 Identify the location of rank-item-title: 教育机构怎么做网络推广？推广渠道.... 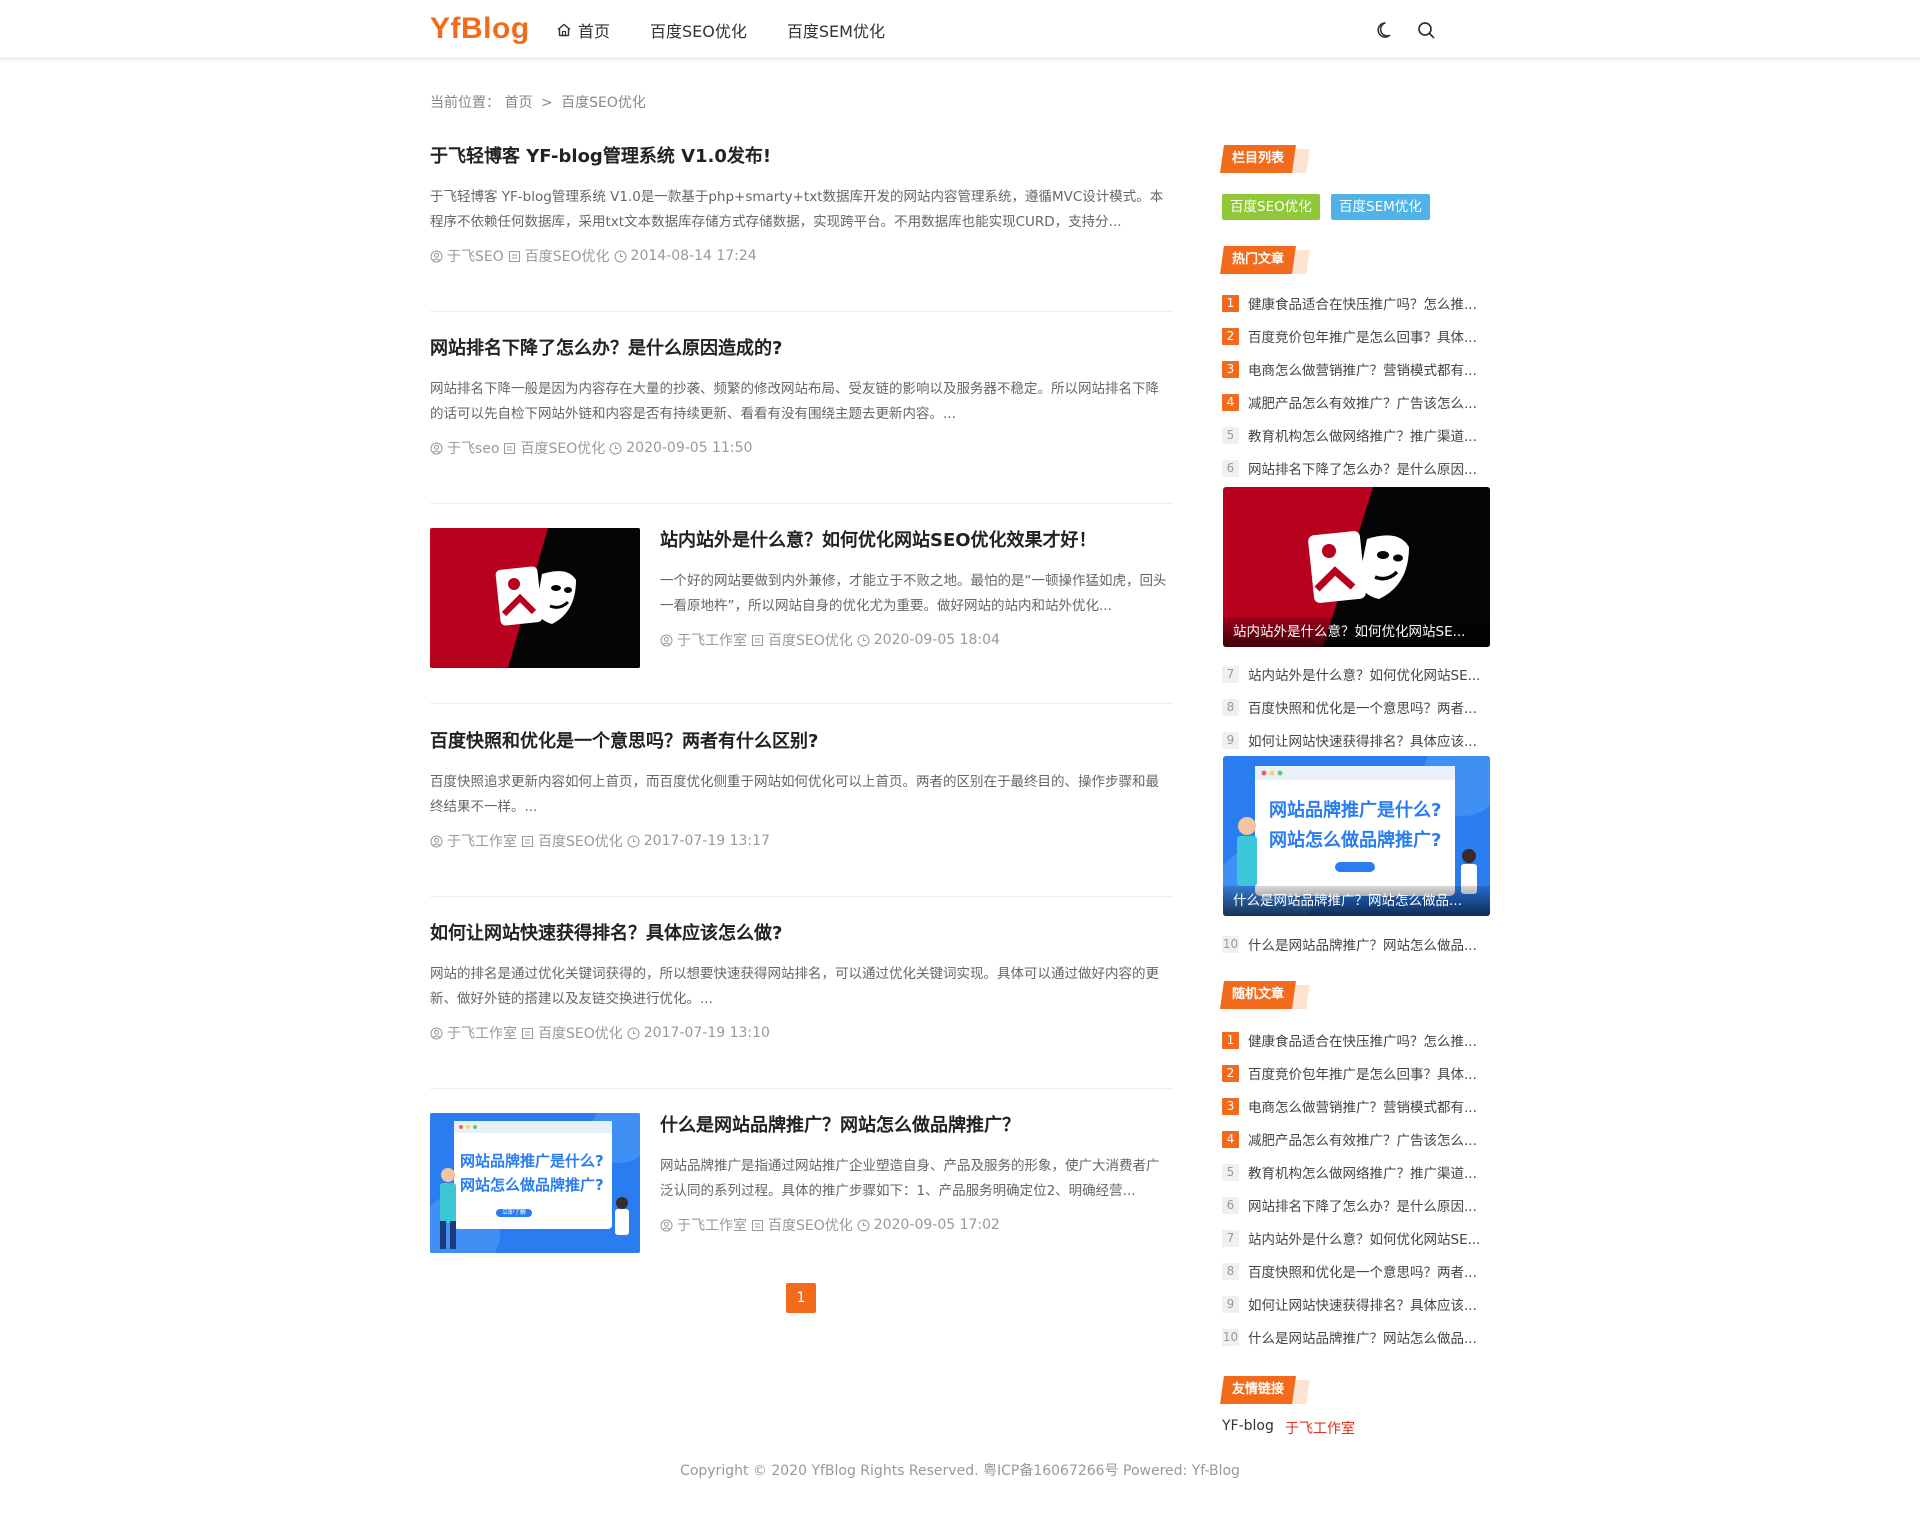
(1362, 437).